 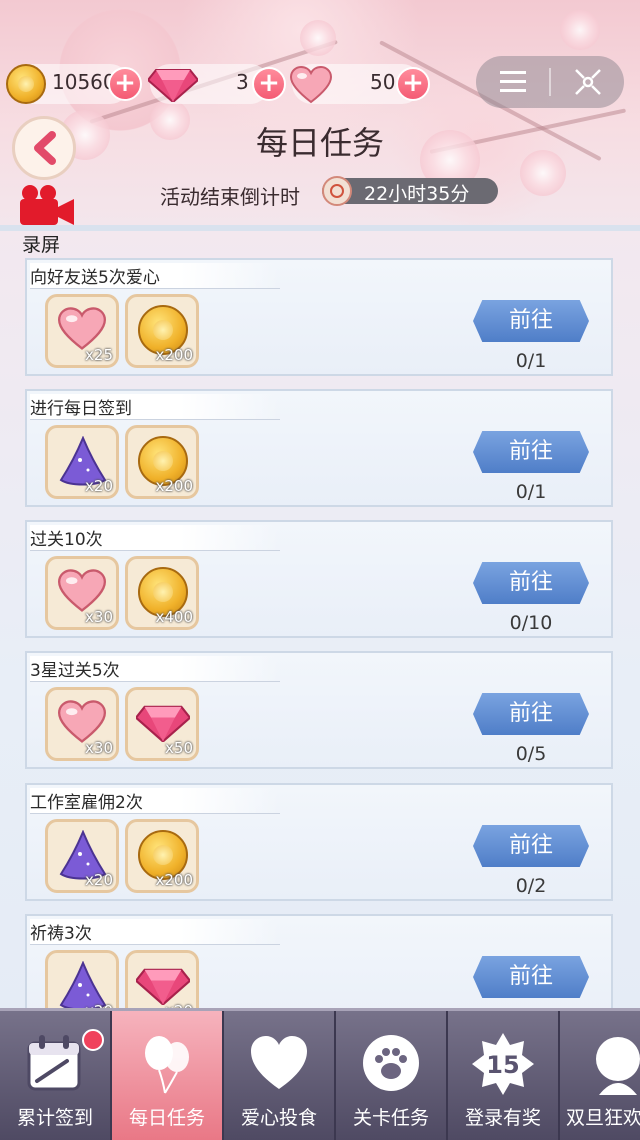 What do you see at coordinates (230, 197) in the screenshot?
I see `timer-label: 活动结束倒计时` at bounding box center [230, 197].